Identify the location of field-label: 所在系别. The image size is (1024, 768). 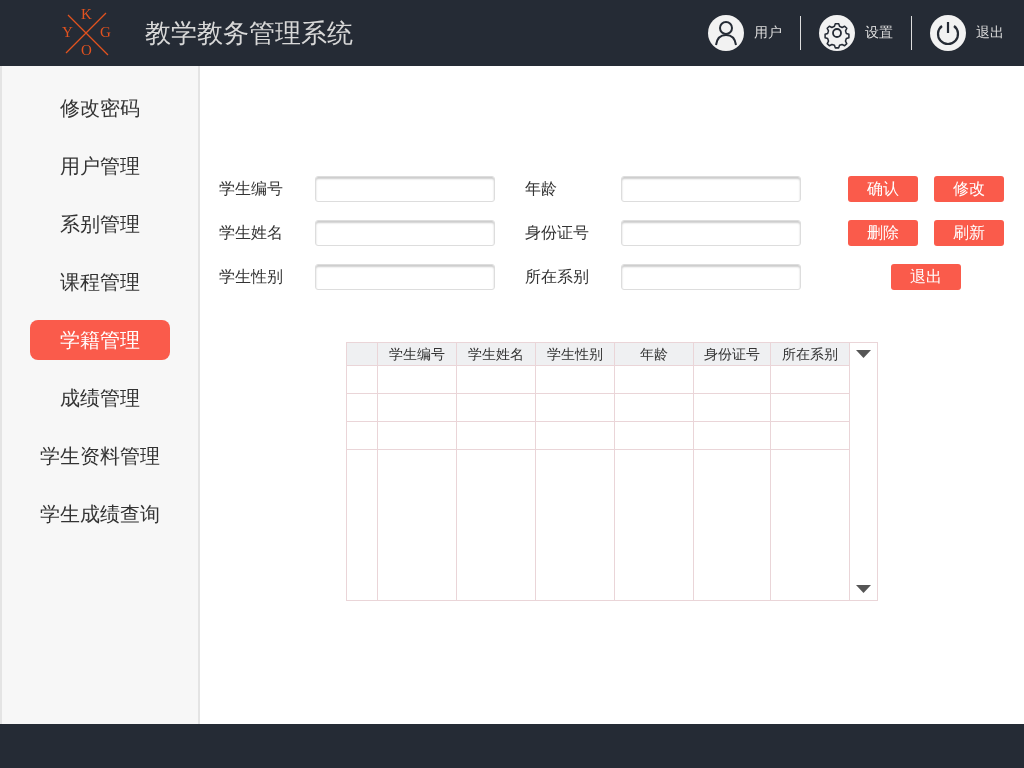
(557, 277).